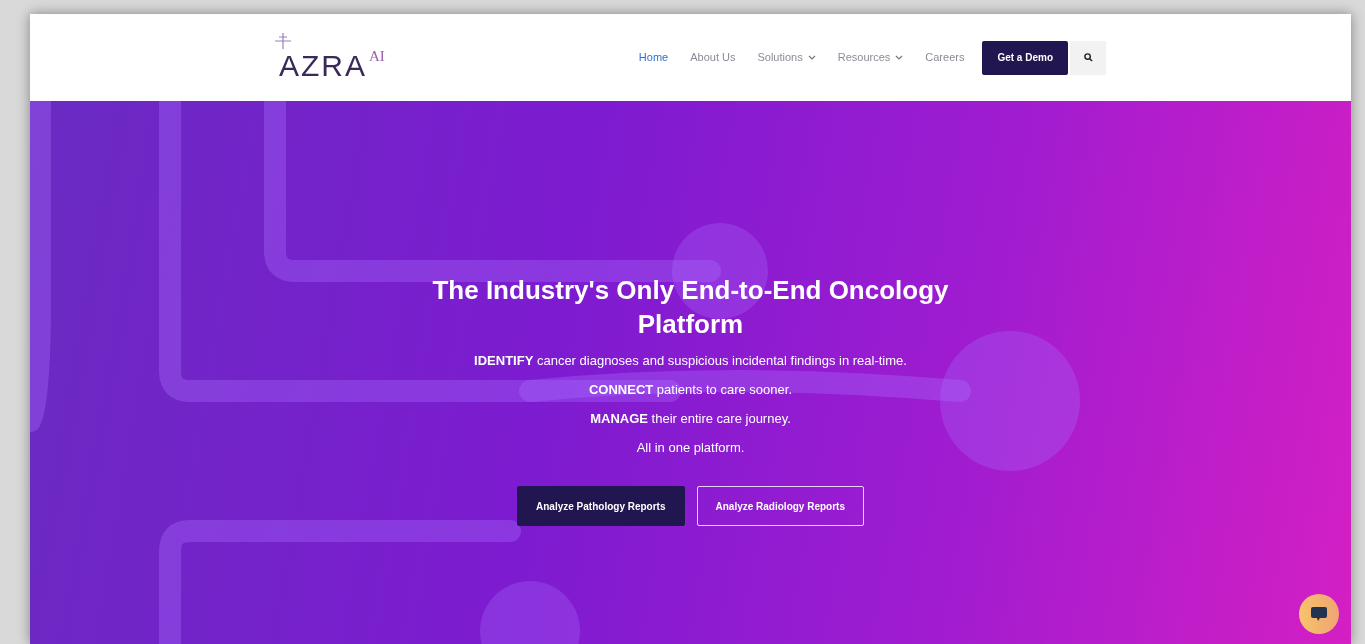 The height and width of the screenshot is (644, 1365). What do you see at coordinates (377, 56) in the screenshot?
I see `logo-superscript: AI` at bounding box center [377, 56].